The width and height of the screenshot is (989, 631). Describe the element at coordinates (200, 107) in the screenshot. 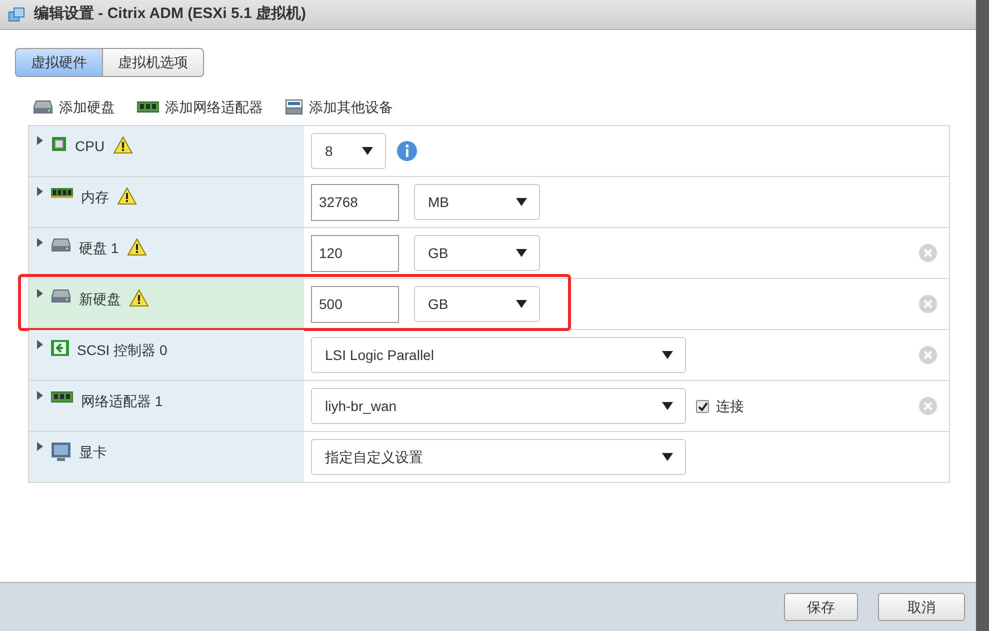

I see `toolbar-button: 添加网络适配器` at that location.